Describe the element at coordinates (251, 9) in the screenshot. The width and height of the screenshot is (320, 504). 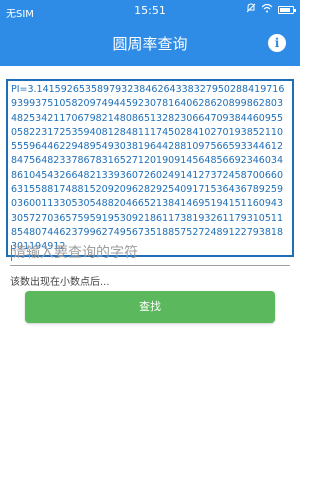
I see `mute-icon` at that location.